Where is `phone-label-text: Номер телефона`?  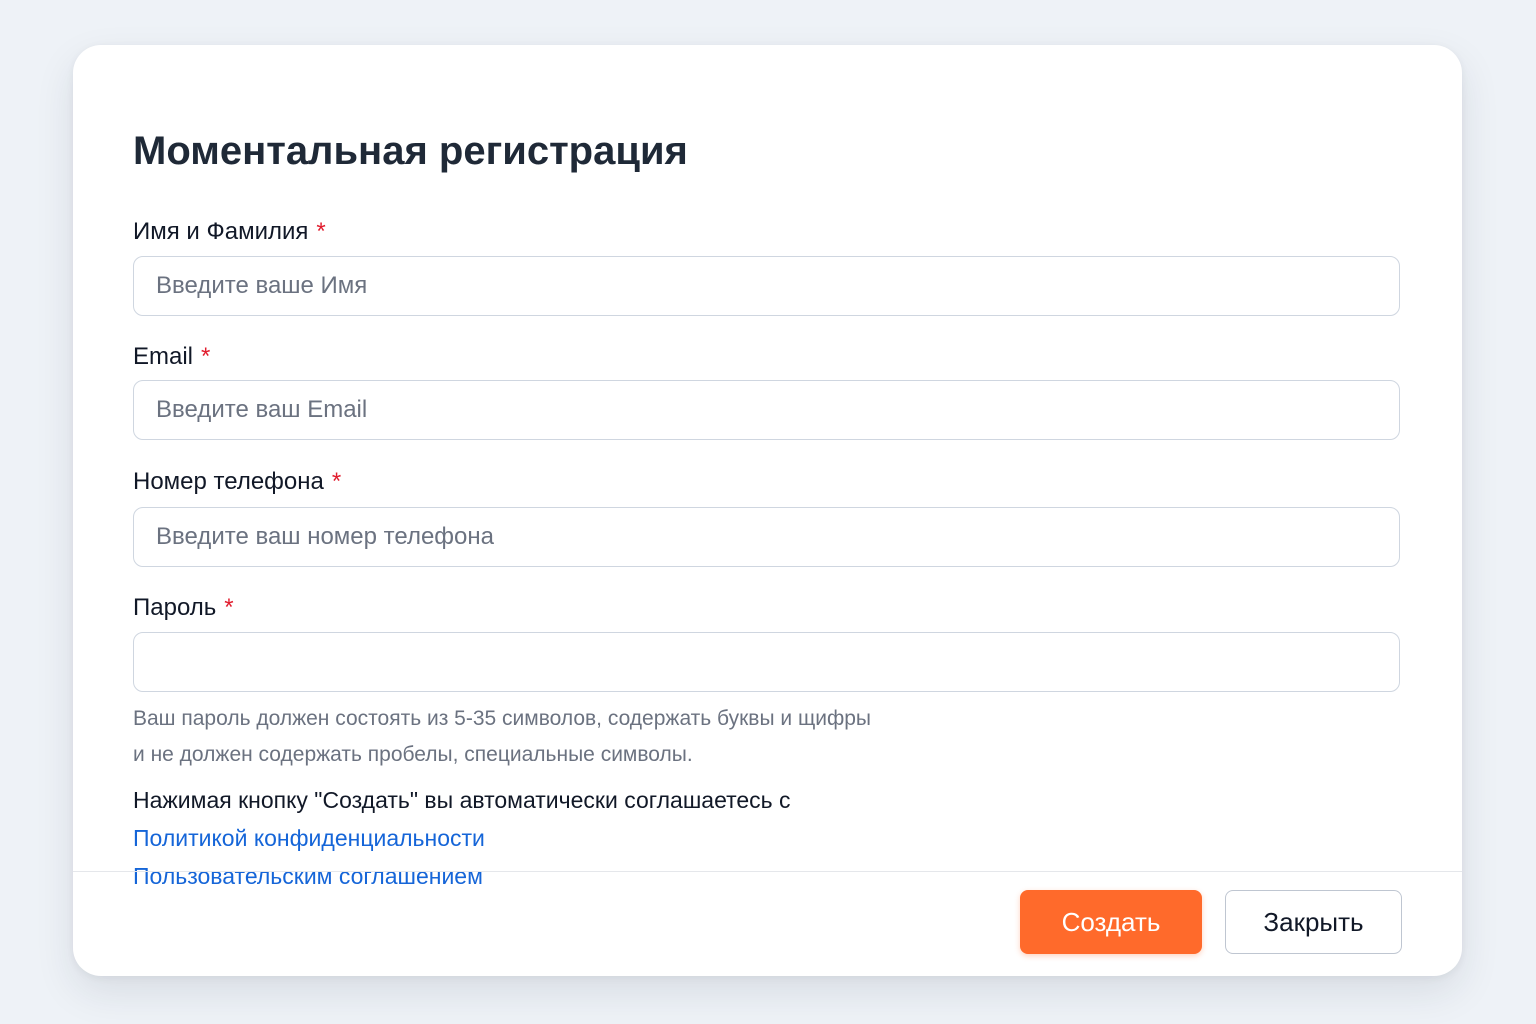 phone-label-text: Номер телефона is located at coordinates (228, 481).